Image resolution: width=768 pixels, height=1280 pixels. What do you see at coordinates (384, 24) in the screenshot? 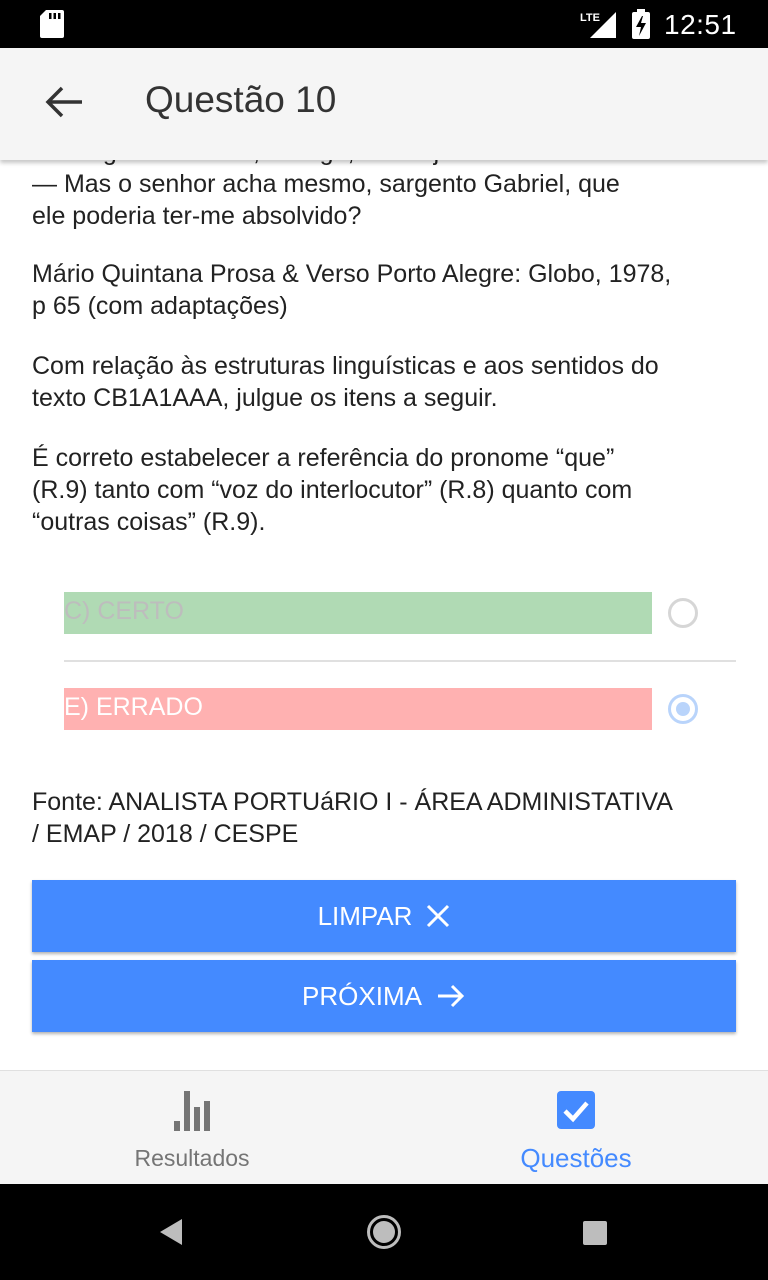
I see `status-bar: LTE 12:51` at bounding box center [384, 24].